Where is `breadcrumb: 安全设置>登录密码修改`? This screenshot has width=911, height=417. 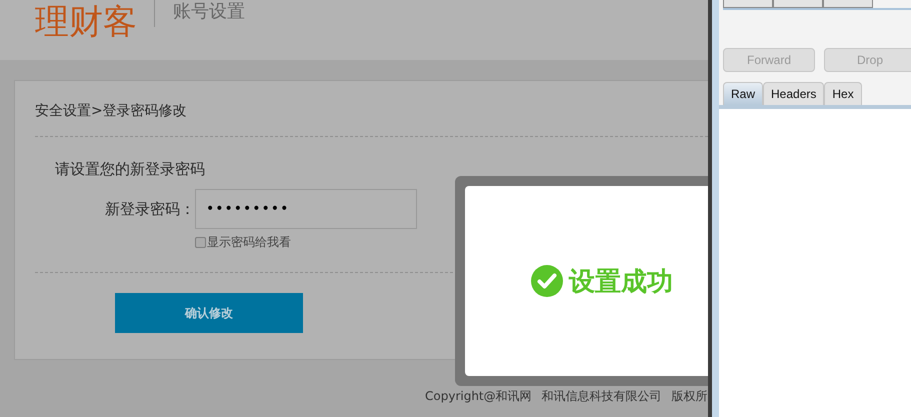
breadcrumb: 安全设置>登录密码修改 is located at coordinates (111, 111).